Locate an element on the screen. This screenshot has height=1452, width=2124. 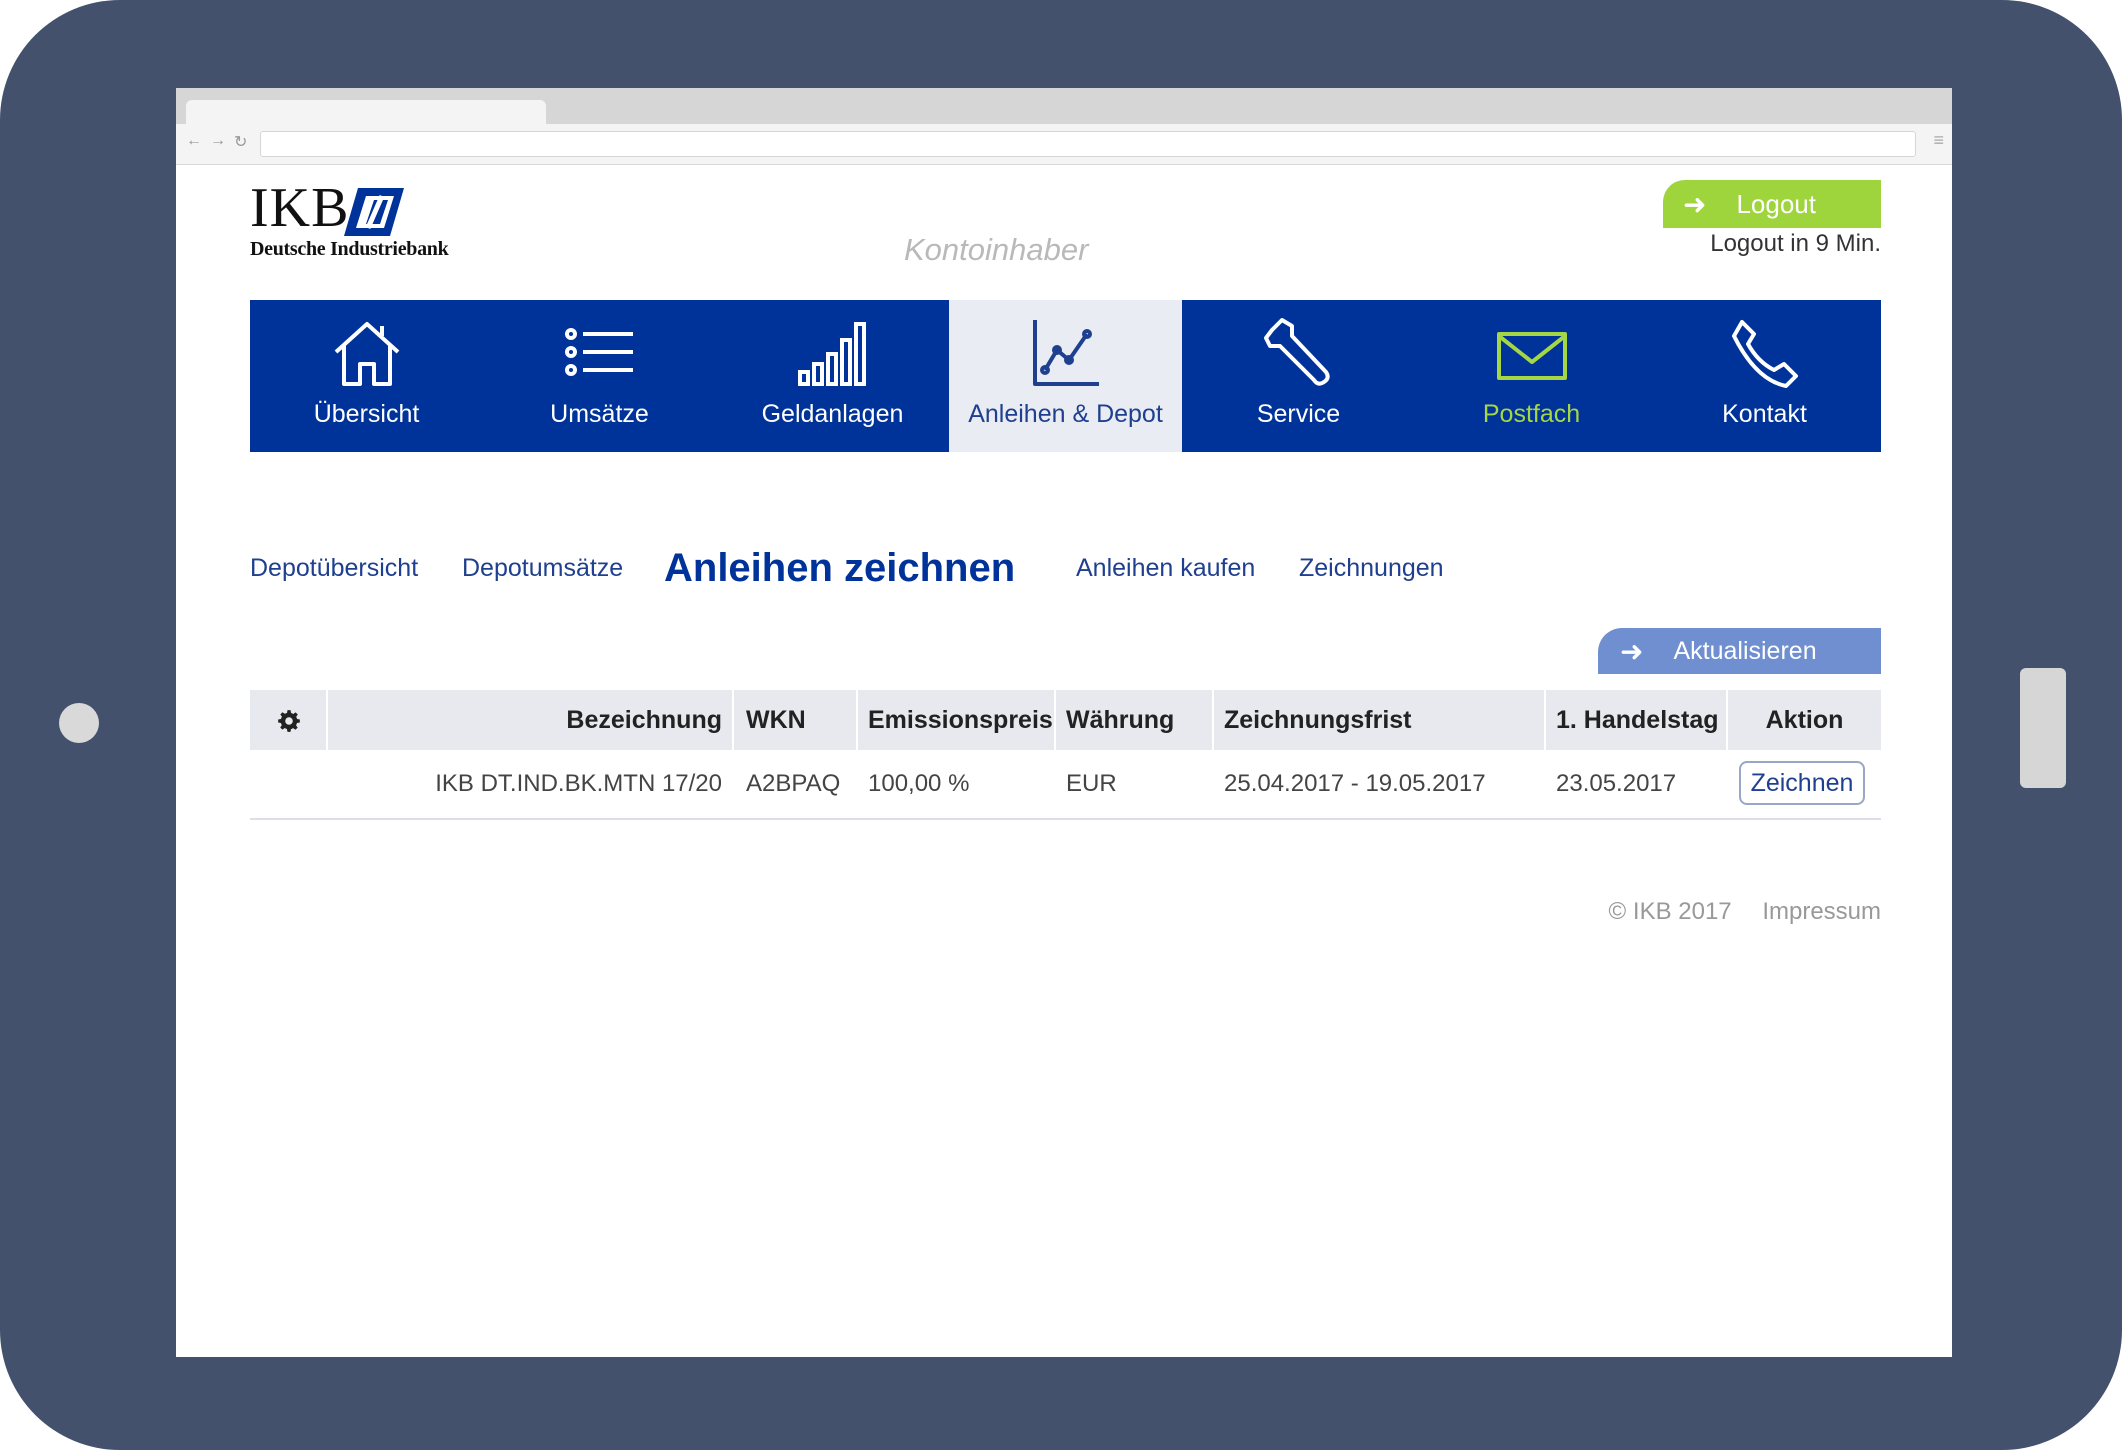
nav-item-umsaetze: Umsätze is located at coordinates (599, 376).